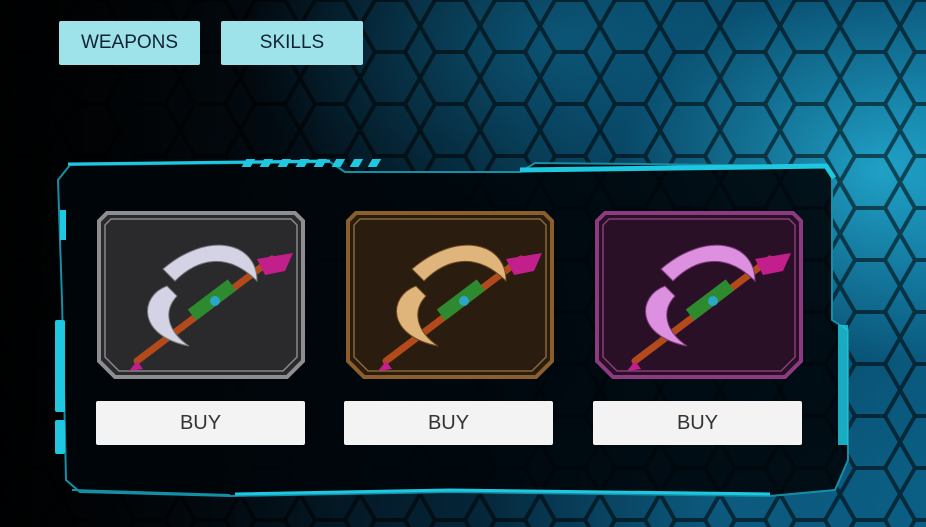  What do you see at coordinates (292, 43) in the screenshot?
I see `tab-skills: SKILLS` at bounding box center [292, 43].